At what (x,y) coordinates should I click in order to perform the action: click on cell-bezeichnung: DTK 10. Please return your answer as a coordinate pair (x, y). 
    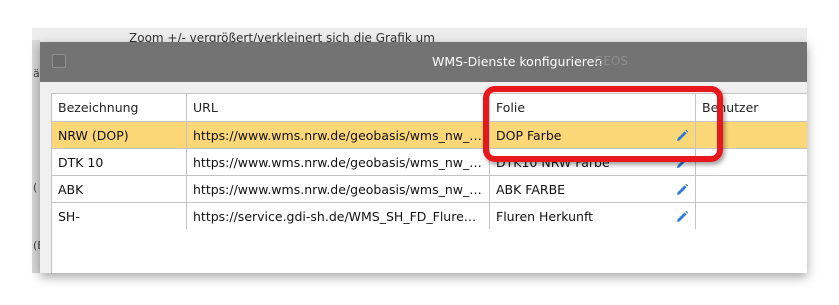
    Looking at the image, I should click on (119, 162).